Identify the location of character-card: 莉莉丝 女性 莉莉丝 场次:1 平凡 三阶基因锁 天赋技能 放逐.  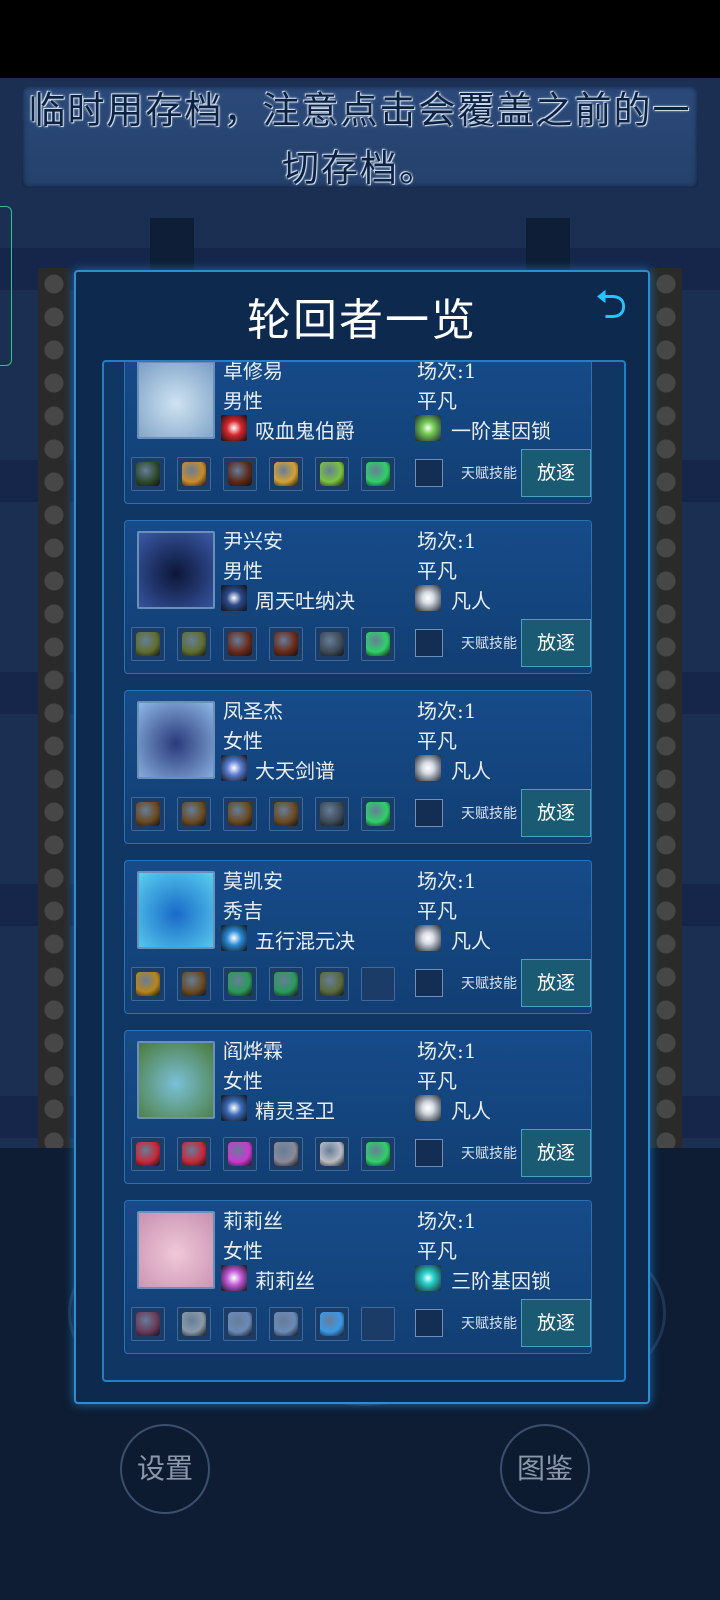
(358, 1277).